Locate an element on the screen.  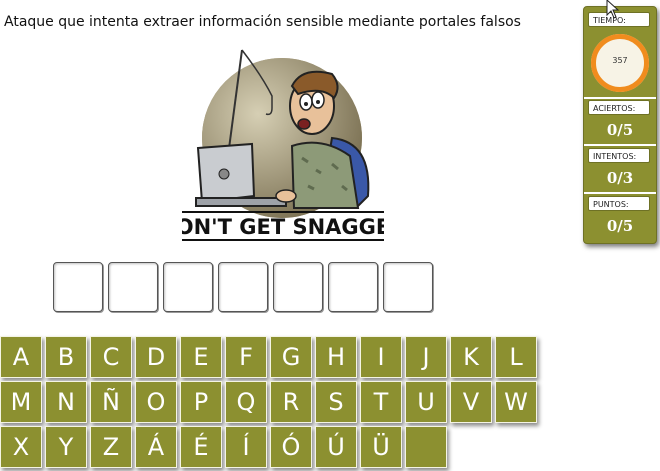
key-c: C is located at coordinates (111, 357).